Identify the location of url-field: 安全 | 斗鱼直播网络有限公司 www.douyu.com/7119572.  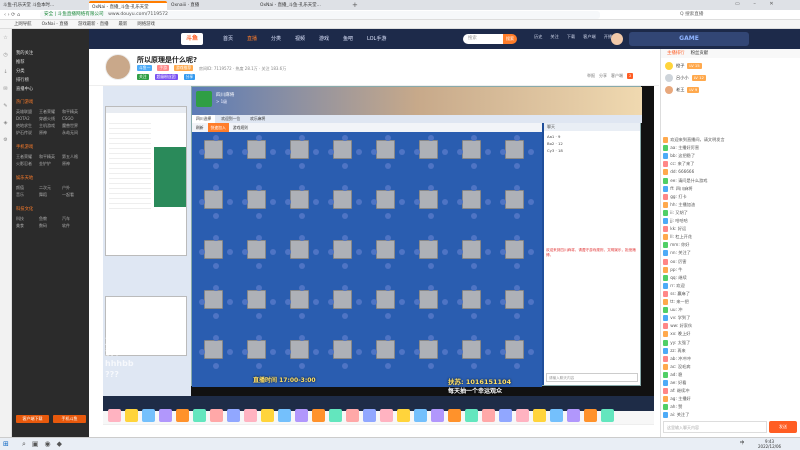
(320, 15).